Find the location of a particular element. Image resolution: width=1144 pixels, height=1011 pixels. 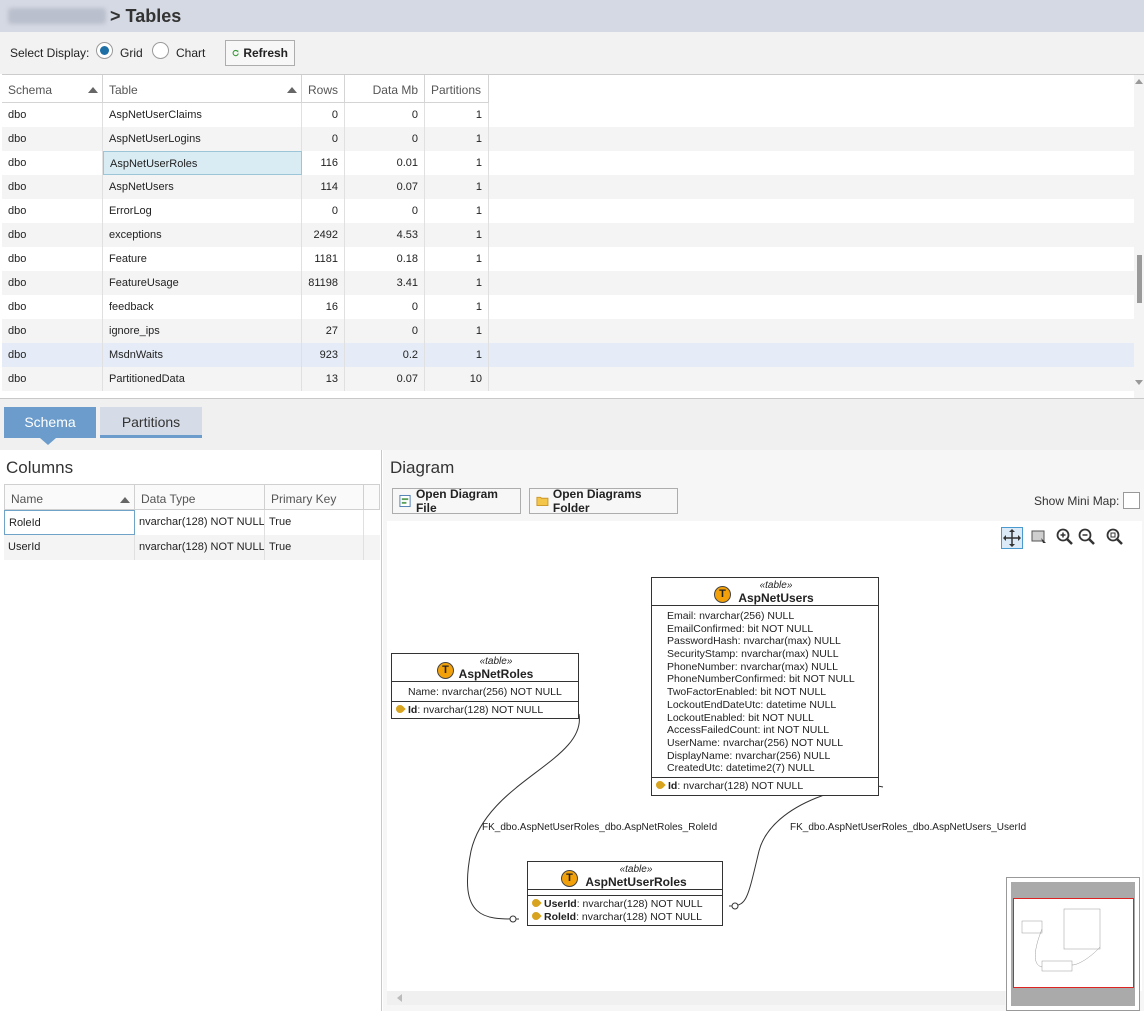

table-cell-rows: 13 is located at coordinates (323, 379).